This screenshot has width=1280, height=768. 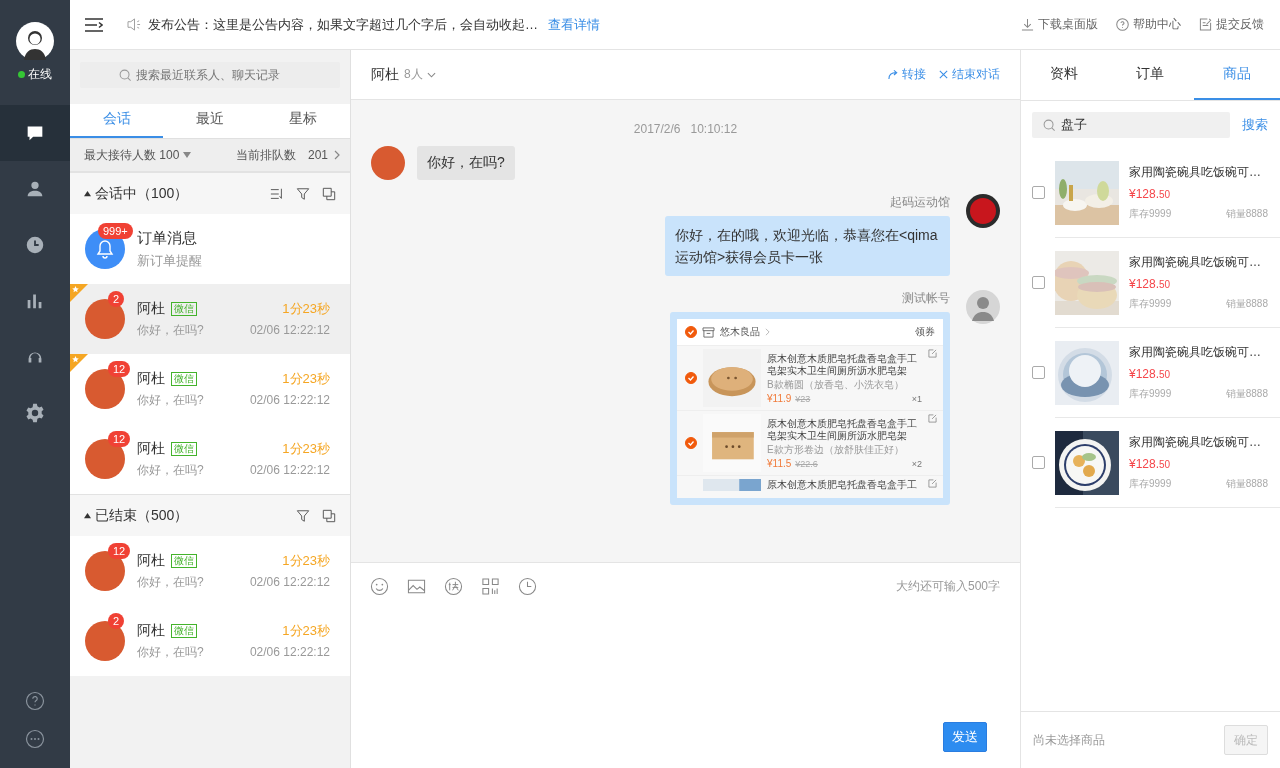 I want to click on download-icon, so click(x=1027, y=24).